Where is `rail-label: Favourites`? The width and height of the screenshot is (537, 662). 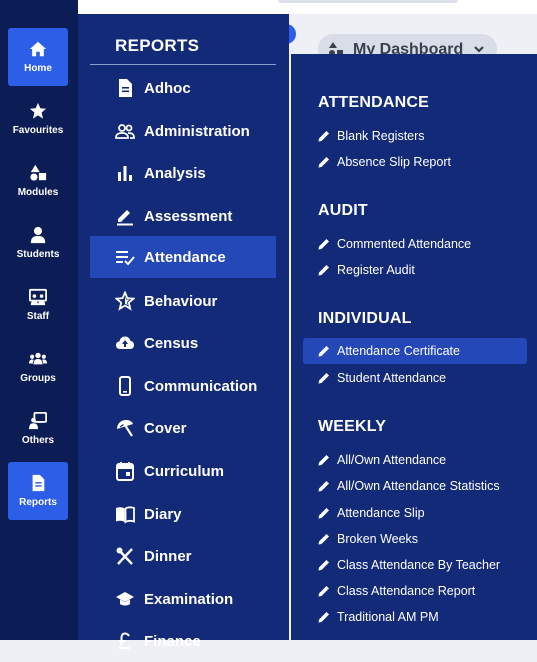
rail-label: Favourites is located at coordinates (38, 130).